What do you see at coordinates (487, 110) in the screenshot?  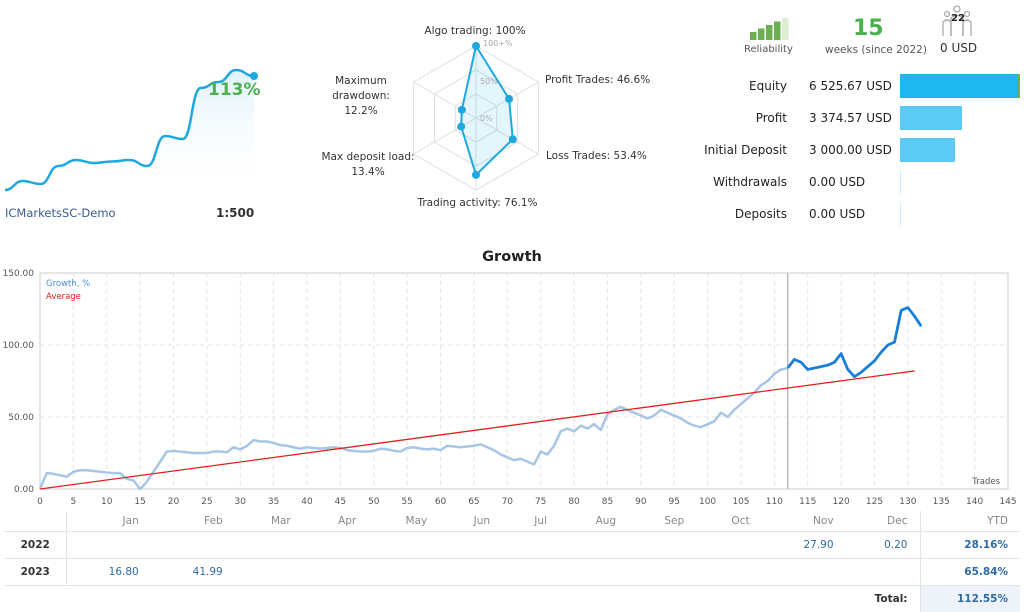 I see `radar-polygon` at bounding box center [487, 110].